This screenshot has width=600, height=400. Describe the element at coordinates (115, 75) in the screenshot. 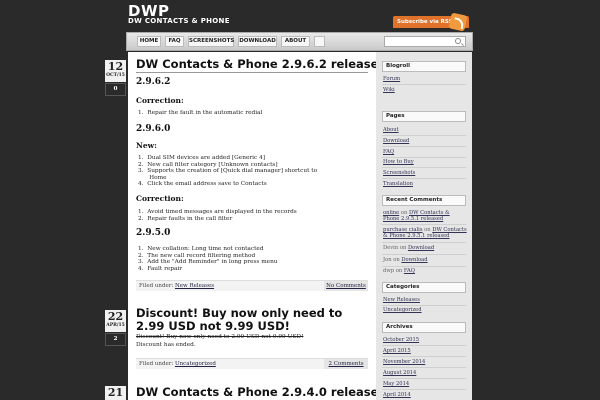

I see `post-date-month: OCT/15` at that location.